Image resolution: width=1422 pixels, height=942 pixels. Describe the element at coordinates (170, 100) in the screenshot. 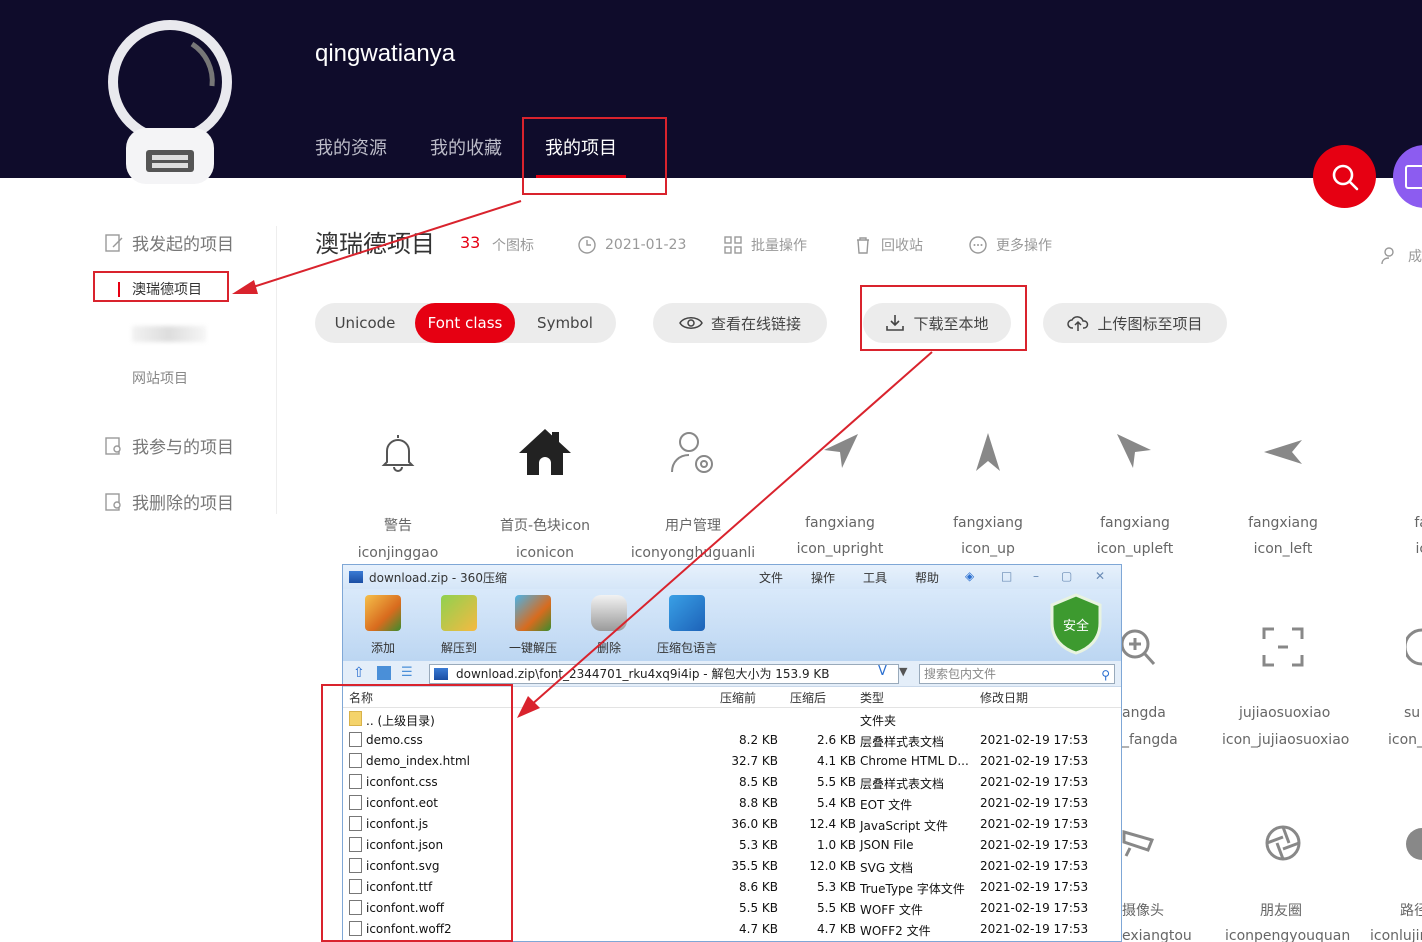

I see `astronaut-avatar` at that location.